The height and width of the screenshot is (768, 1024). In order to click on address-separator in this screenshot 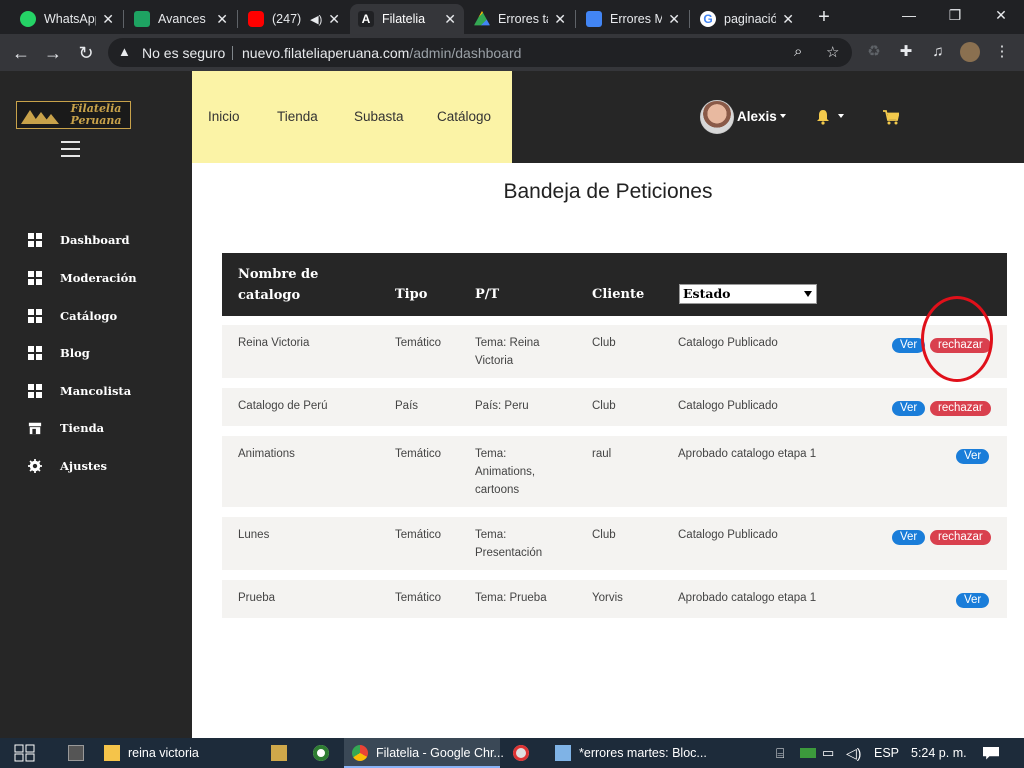, I will do `click(232, 53)`.